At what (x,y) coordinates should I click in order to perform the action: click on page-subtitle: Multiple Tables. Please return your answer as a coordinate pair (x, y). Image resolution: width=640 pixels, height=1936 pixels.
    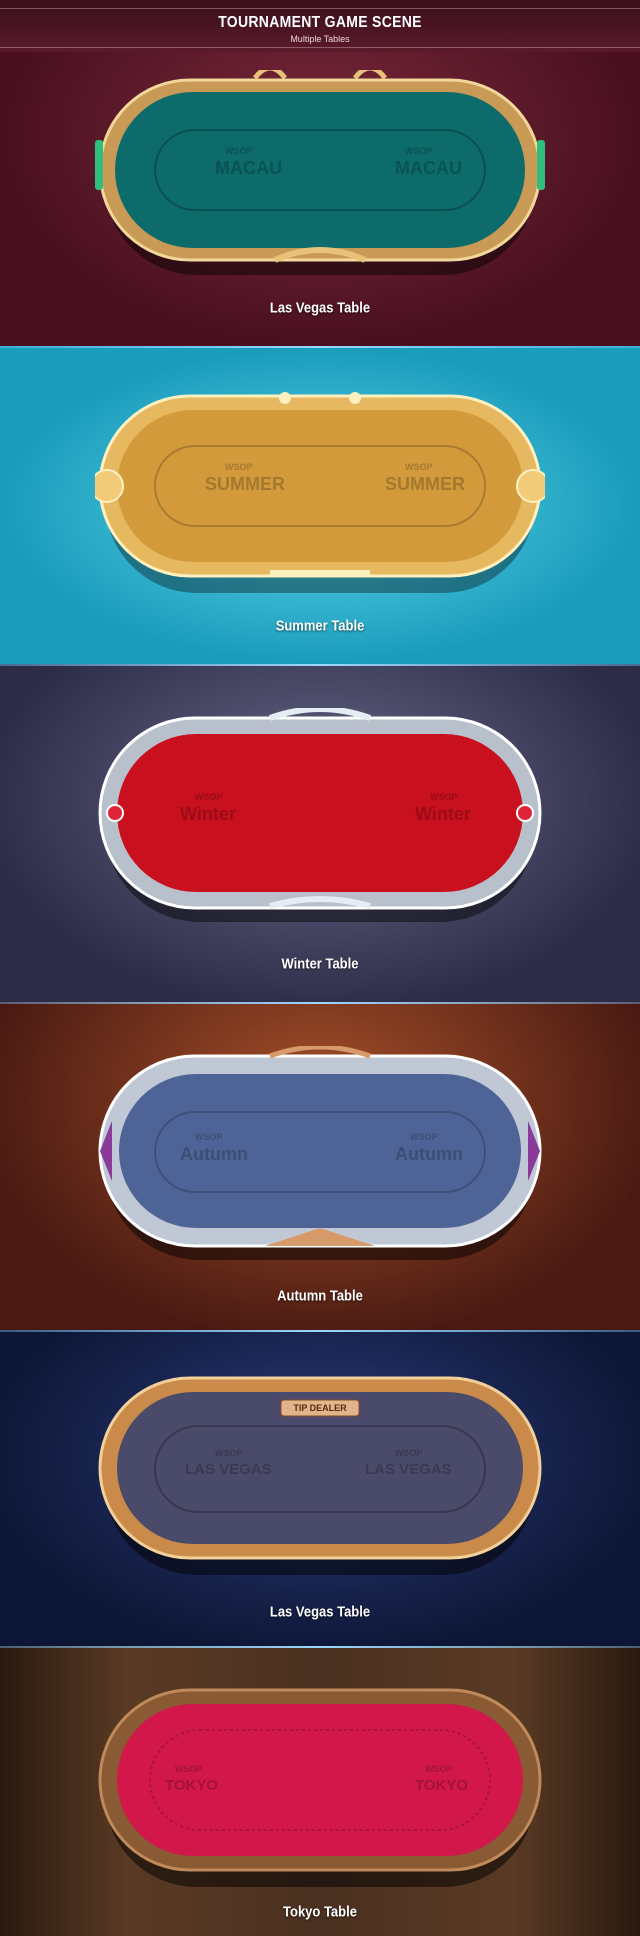
    Looking at the image, I should click on (320, 39).